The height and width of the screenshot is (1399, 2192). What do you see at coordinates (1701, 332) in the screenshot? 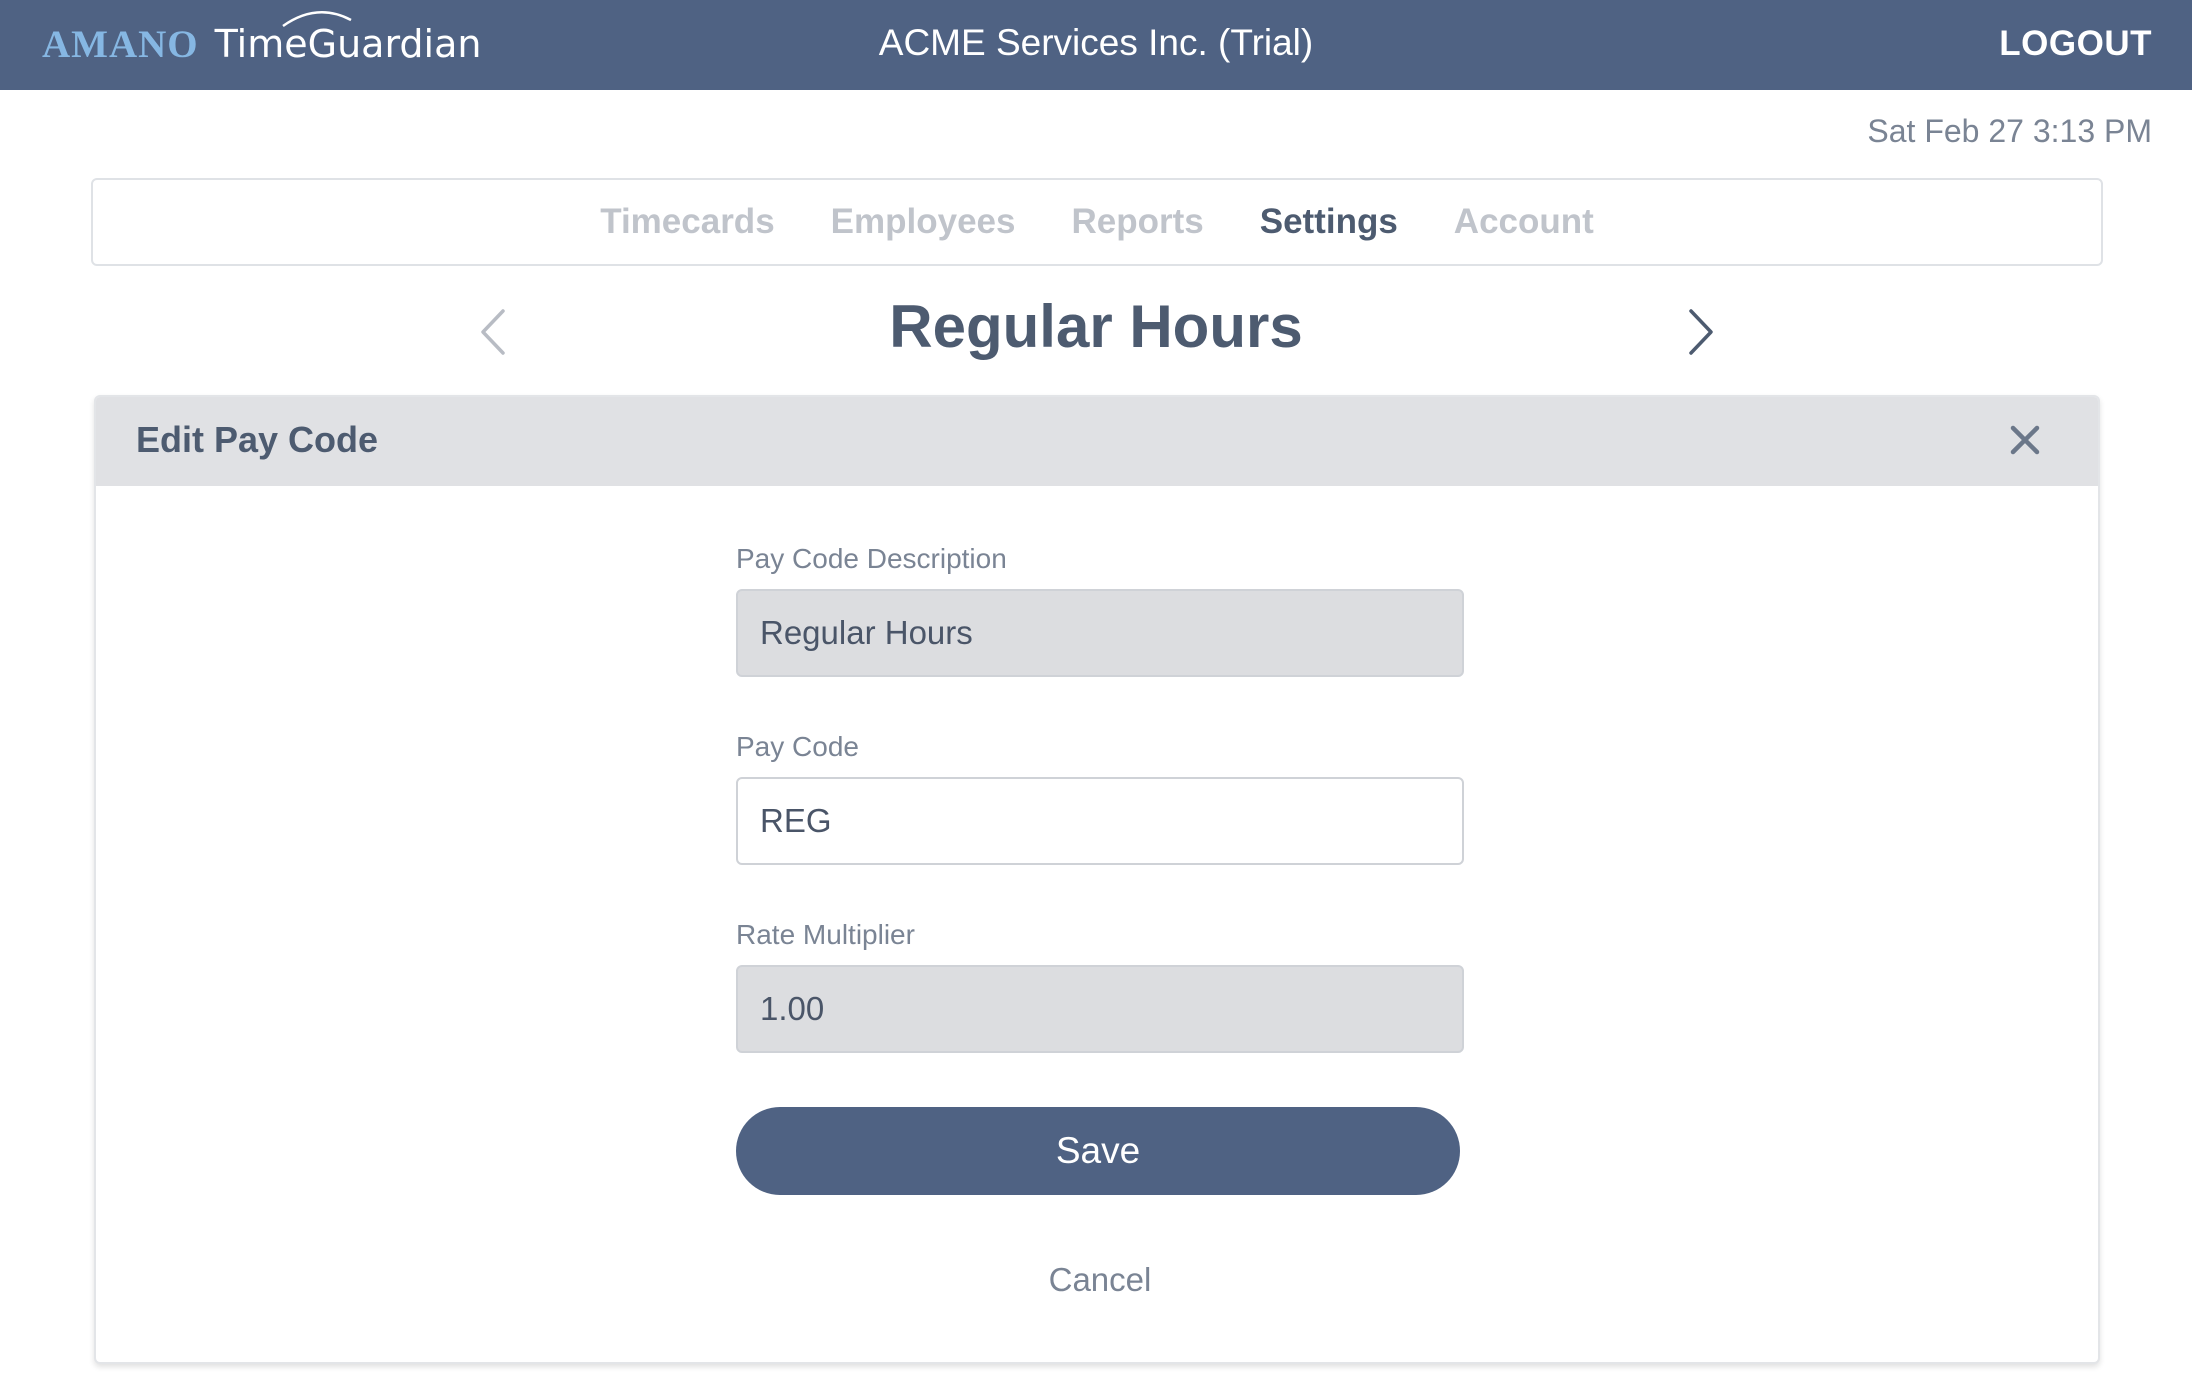
I see `chevron-right-icon` at bounding box center [1701, 332].